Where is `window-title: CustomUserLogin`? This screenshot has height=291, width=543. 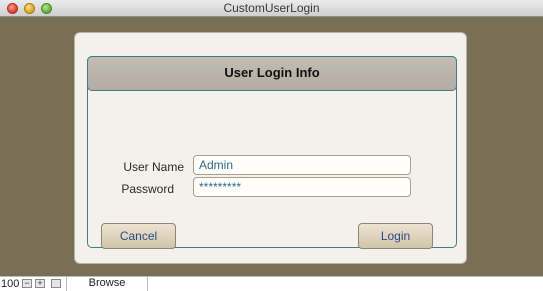 window-title: CustomUserLogin is located at coordinates (271, 8).